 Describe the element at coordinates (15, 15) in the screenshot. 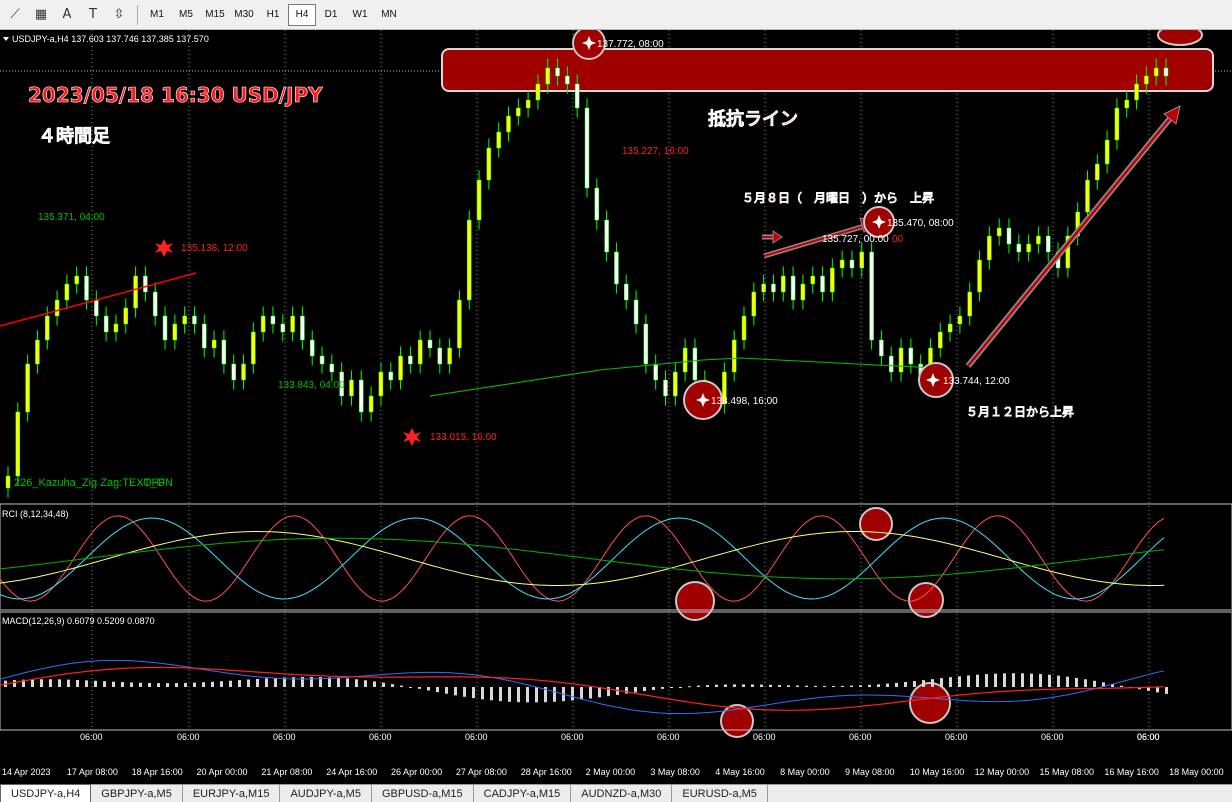

I see `line-study-icon: ⟋` at that location.